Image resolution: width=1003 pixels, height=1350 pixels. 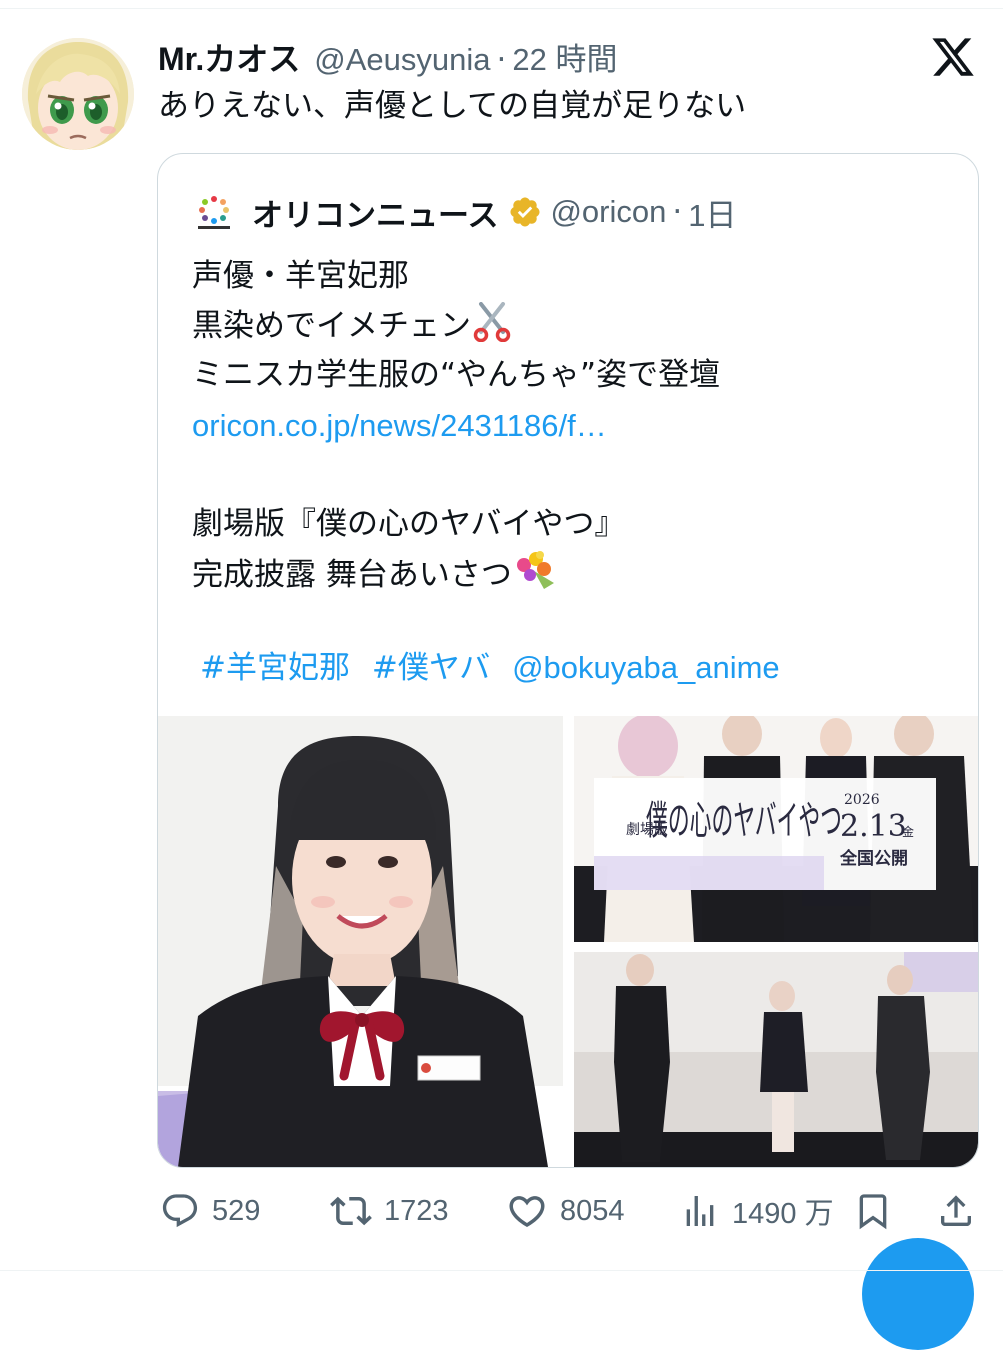 I want to click on actress-photo, so click(x=360, y=941).